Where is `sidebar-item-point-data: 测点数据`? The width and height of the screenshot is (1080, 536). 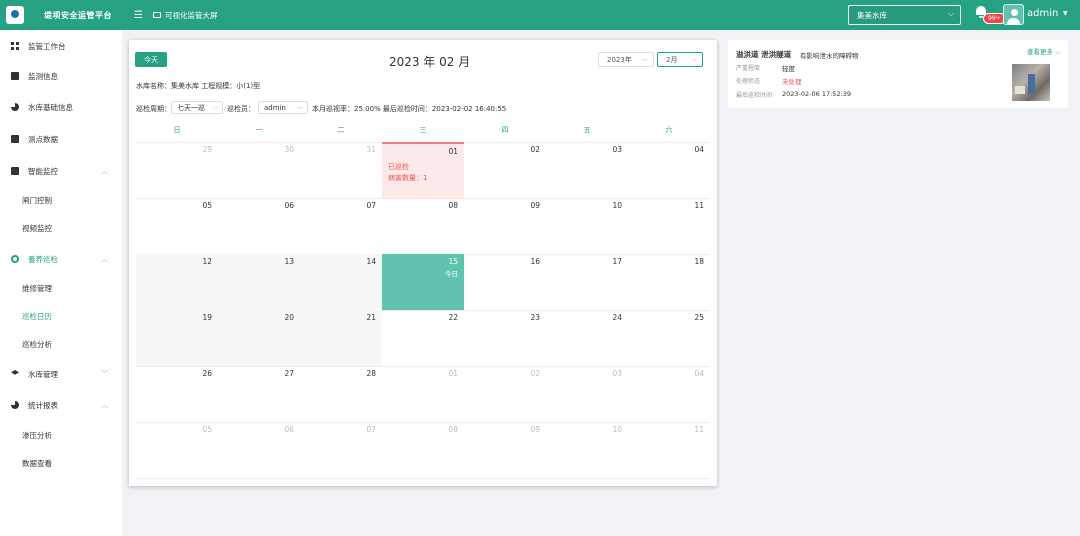
sidebar-item-point-data: 测点数据 is located at coordinates (61, 139).